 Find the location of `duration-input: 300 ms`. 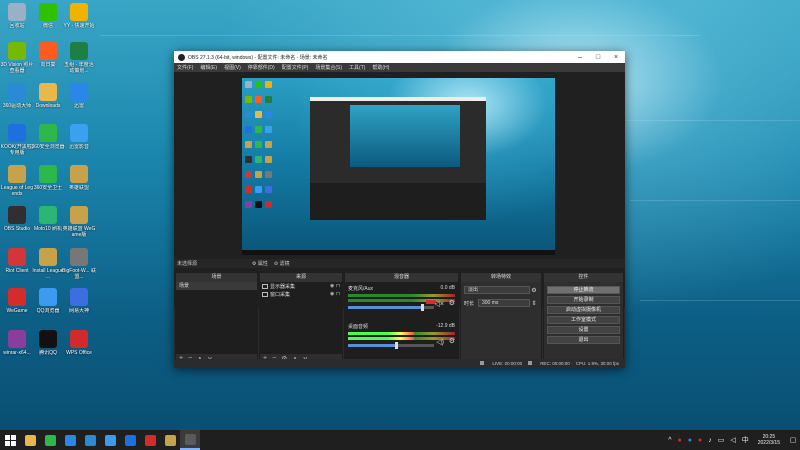

duration-input: 300 ms is located at coordinates (504, 303).